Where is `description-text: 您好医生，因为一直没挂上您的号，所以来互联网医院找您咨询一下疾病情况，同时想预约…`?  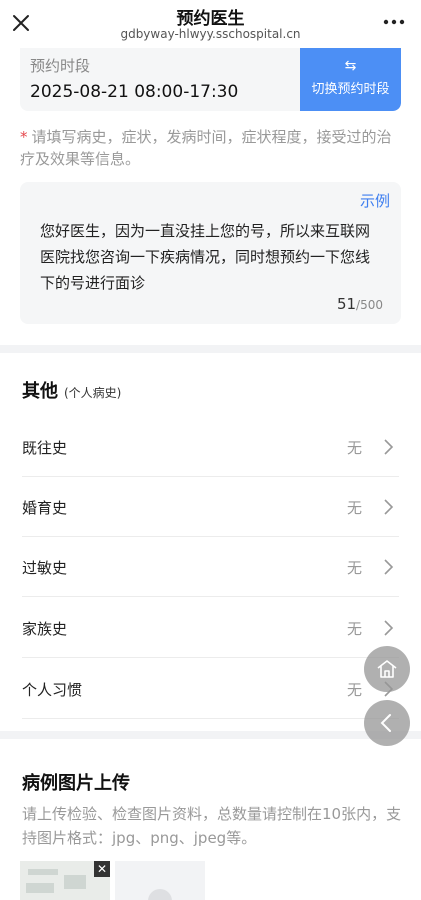
description-text: 您好医生，因为一直没挂上您的号，所以来互联网医院找您咨询一下疾病情况，同时想预约… is located at coordinates (212, 257).